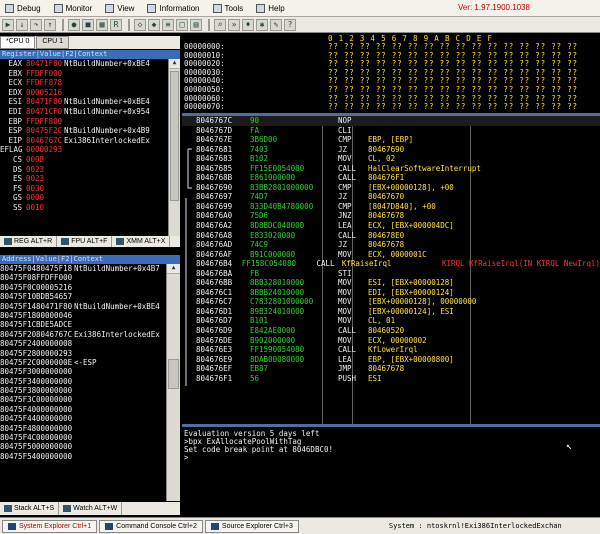 This screenshot has width=600, height=534. What do you see at coordinates (83, 277) in the screenshot?
I see `stack-row: 80475F08 FFDFF000` at bounding box center [83, 277].